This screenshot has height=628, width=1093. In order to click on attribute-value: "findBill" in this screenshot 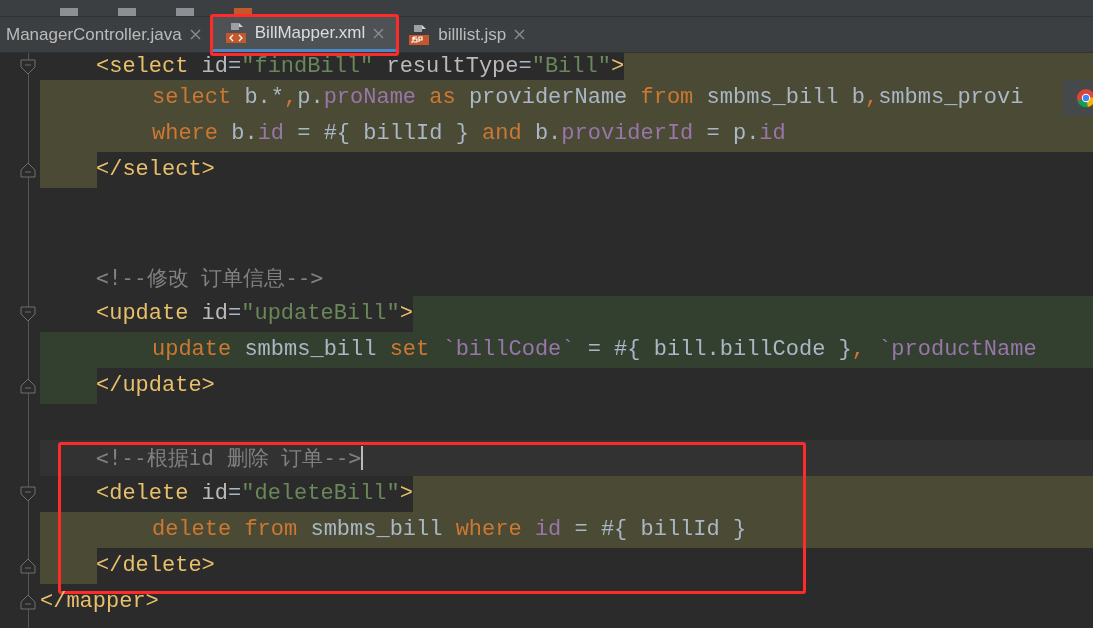, I will do `click(307, 66)`.